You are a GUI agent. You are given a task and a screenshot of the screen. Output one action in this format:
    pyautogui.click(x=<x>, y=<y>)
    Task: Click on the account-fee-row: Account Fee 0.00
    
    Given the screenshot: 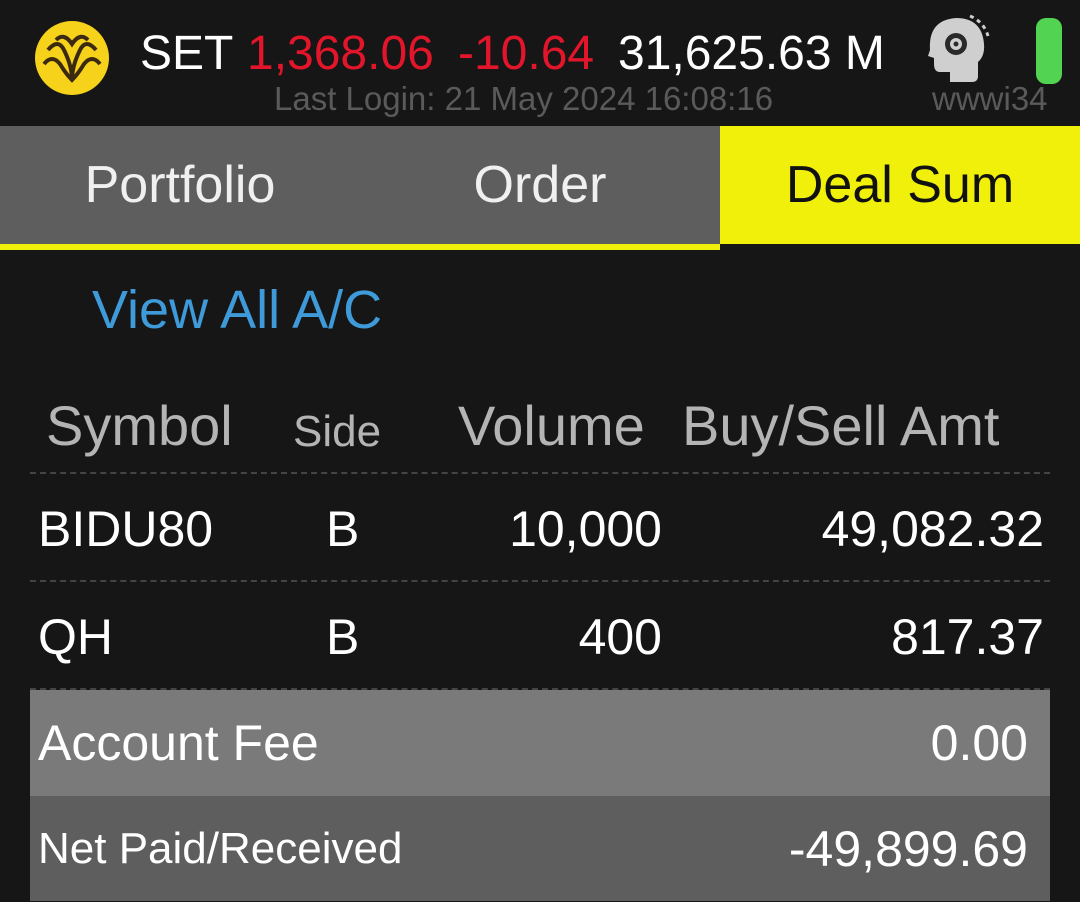 What is the action you would take?
    pyautogui.click(x=540, y=743)
    